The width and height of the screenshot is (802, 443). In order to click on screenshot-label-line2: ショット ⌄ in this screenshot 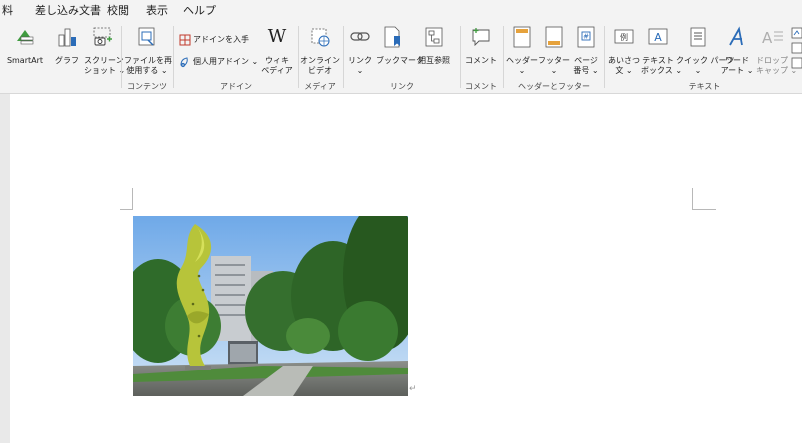, I will do `click(104, 70)`.